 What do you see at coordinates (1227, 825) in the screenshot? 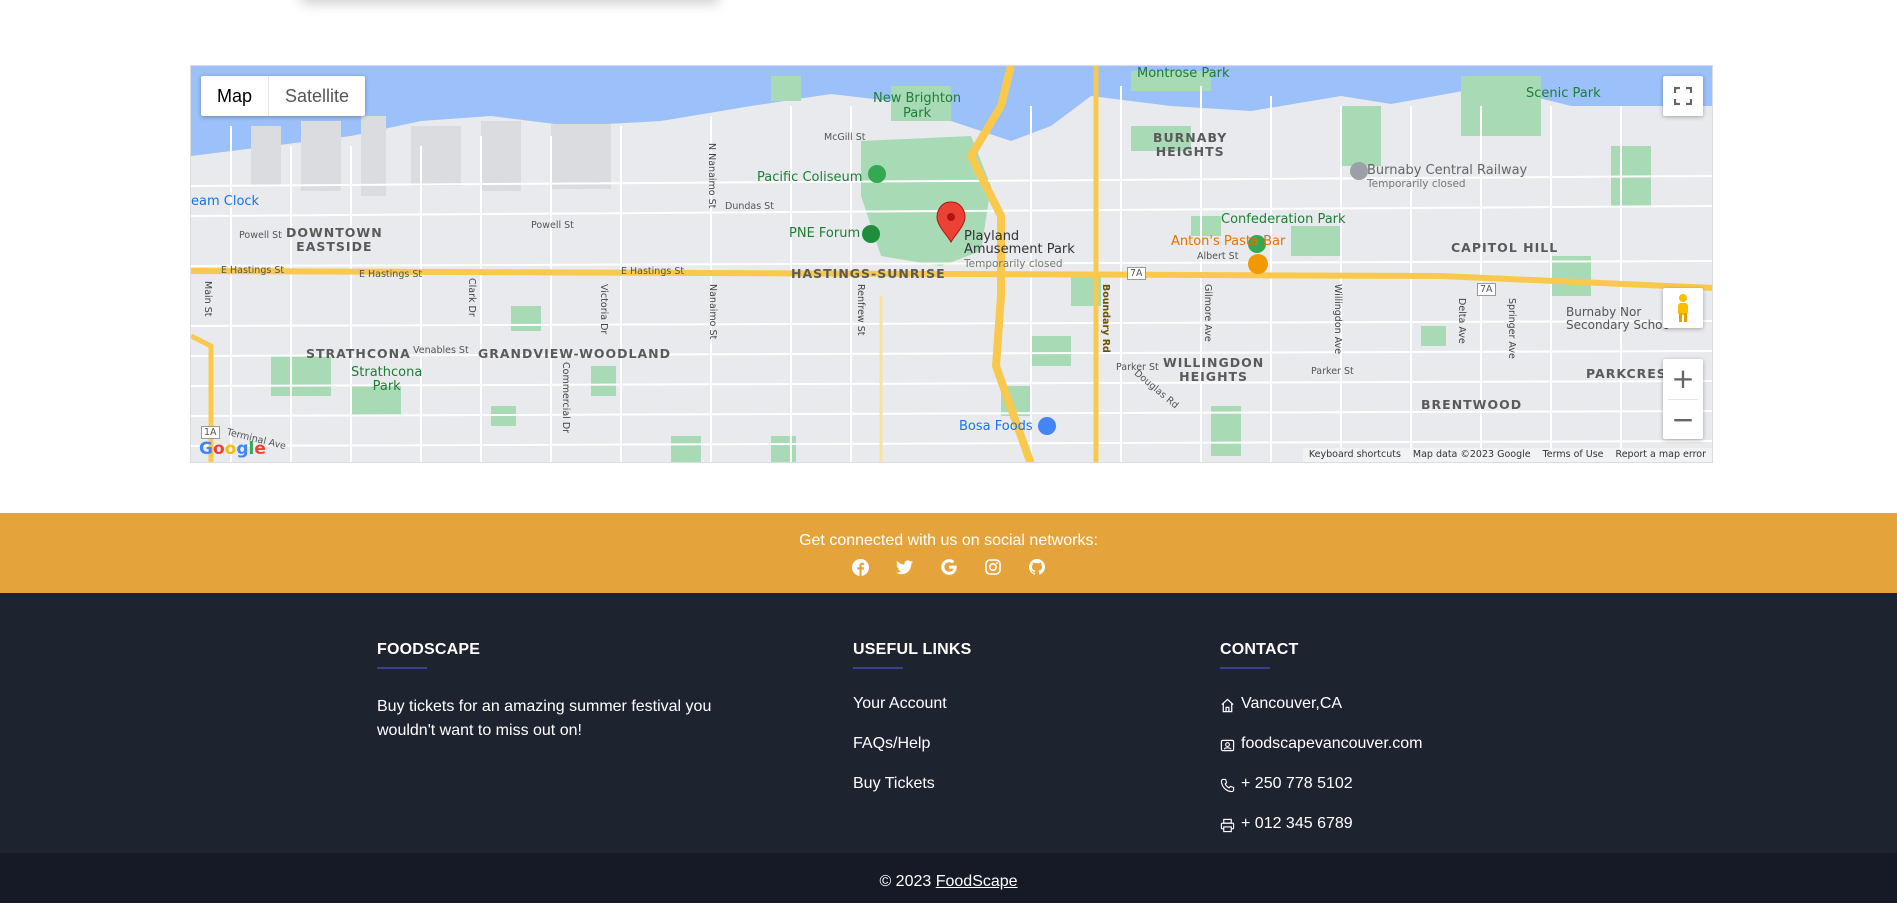
I see `printer-icon` at bounding box center [1227, 825].